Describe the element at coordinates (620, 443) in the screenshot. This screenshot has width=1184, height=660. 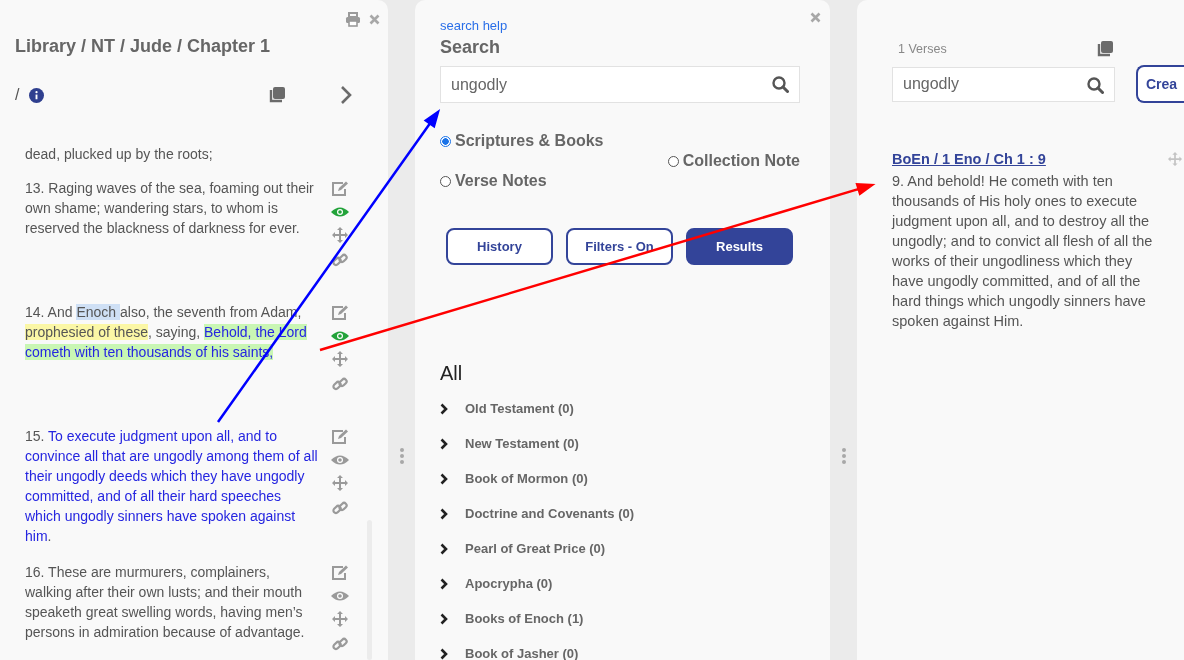
I see `tree-item: New Testament (0)` at that location.